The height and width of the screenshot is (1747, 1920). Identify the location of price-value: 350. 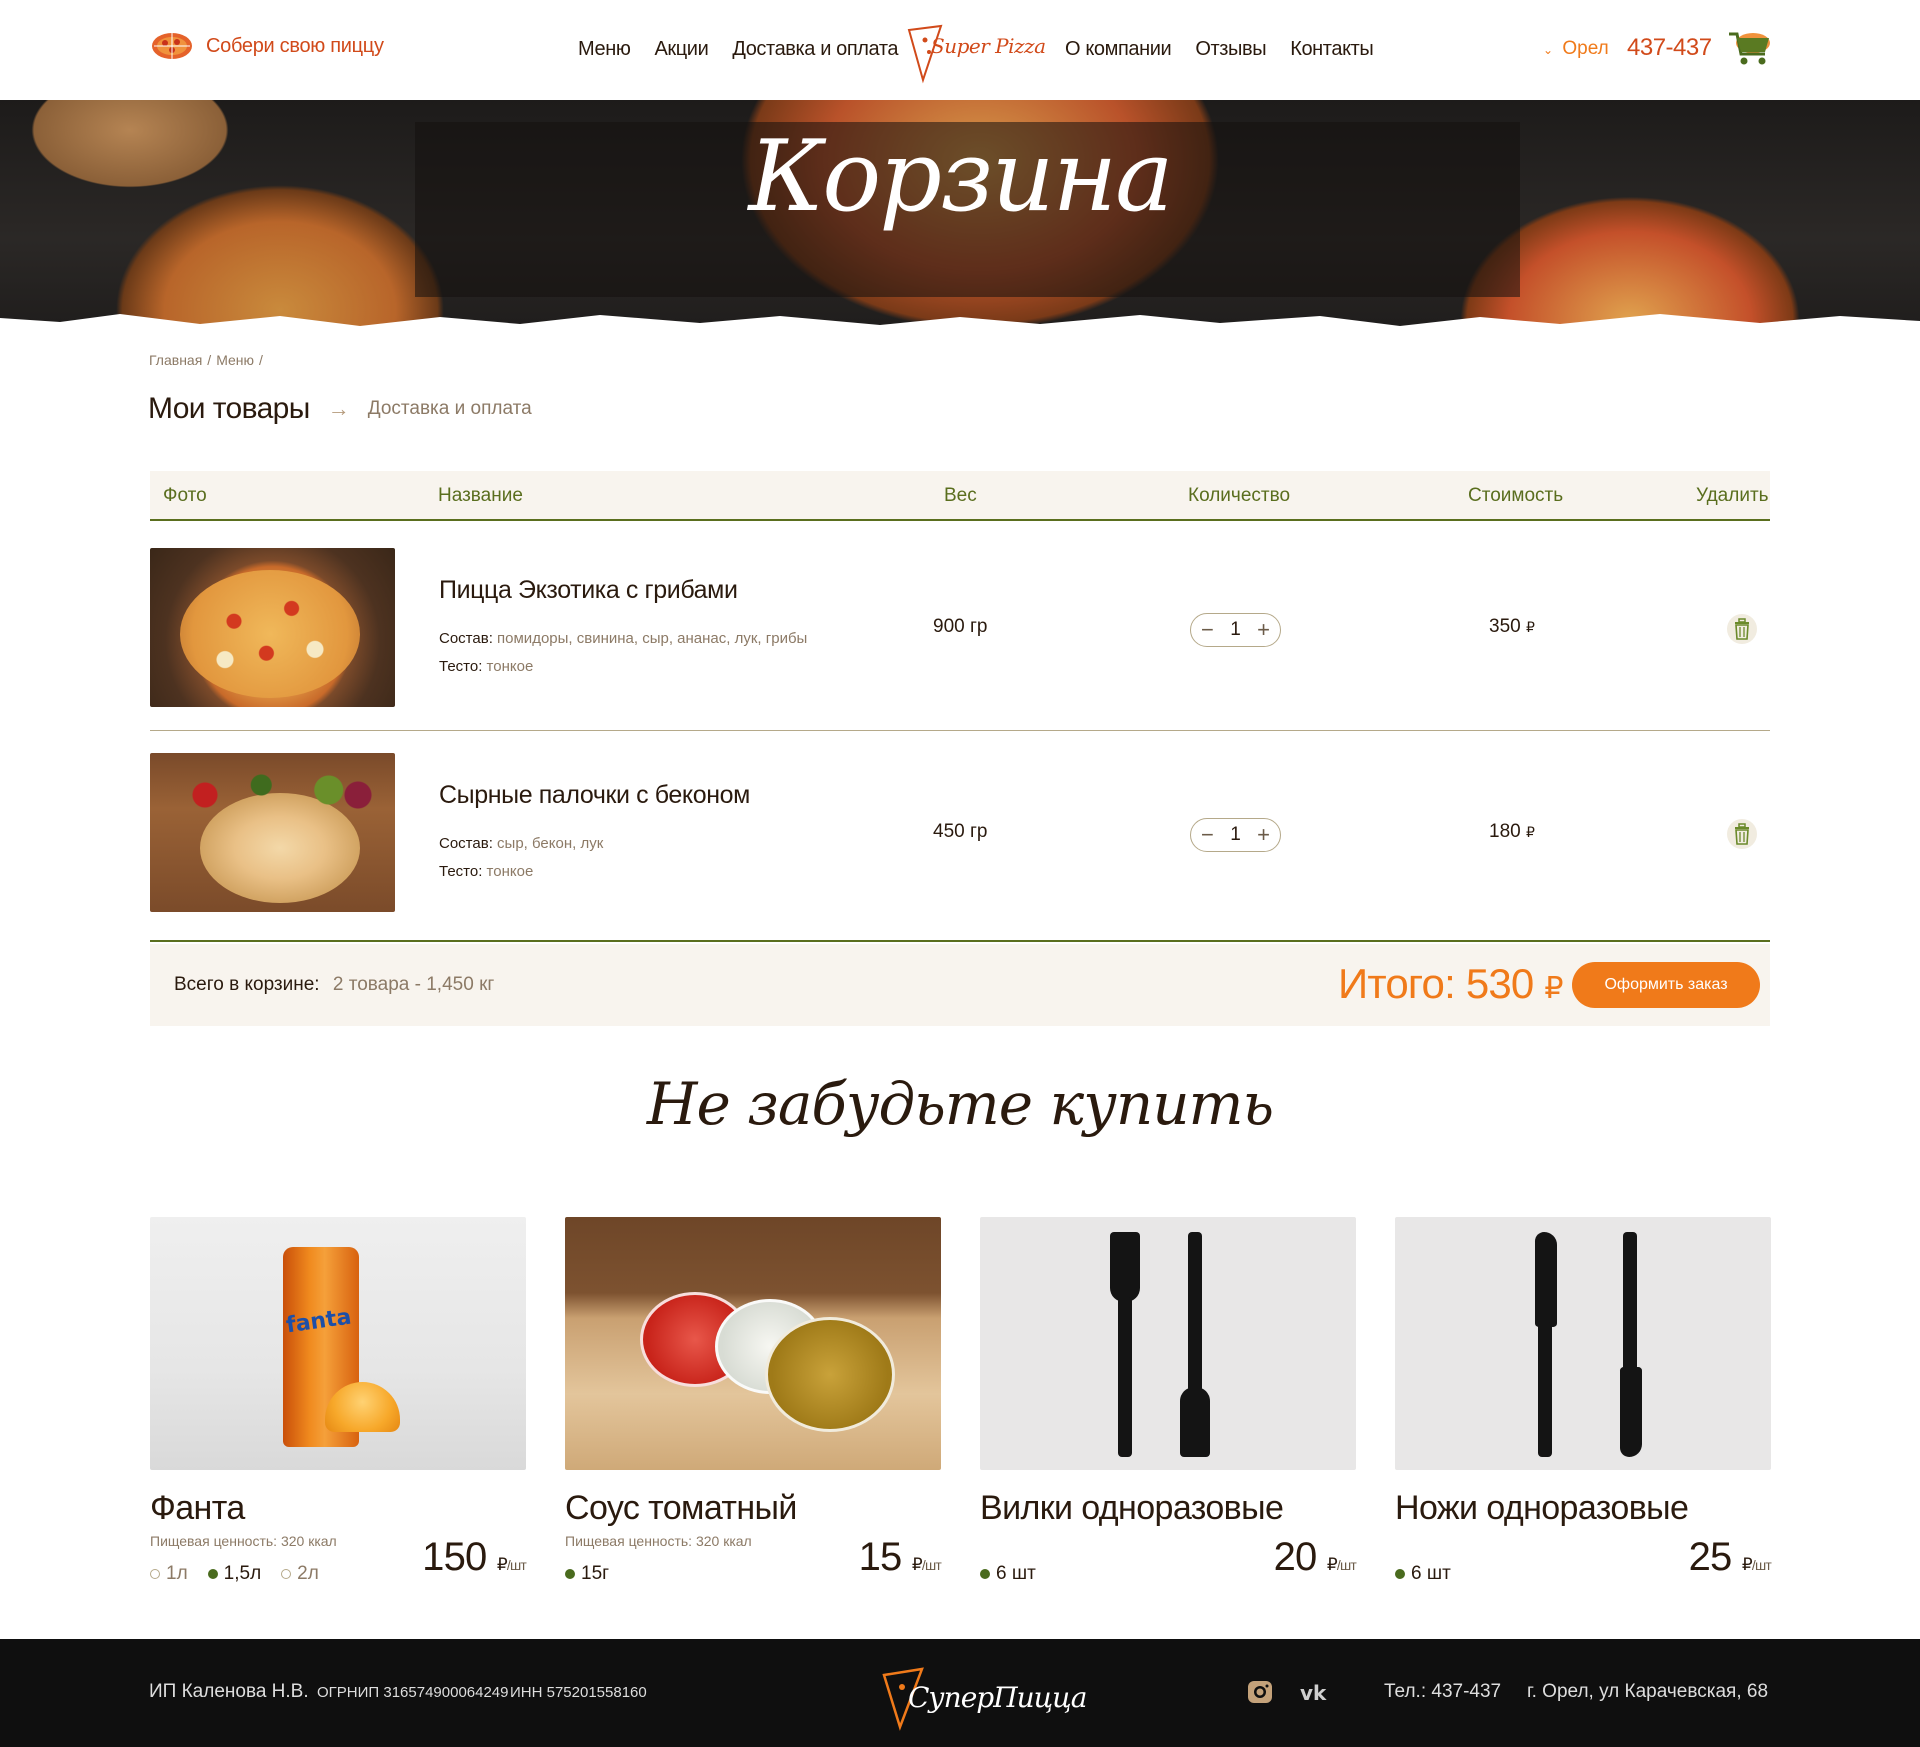
(1505, 626).